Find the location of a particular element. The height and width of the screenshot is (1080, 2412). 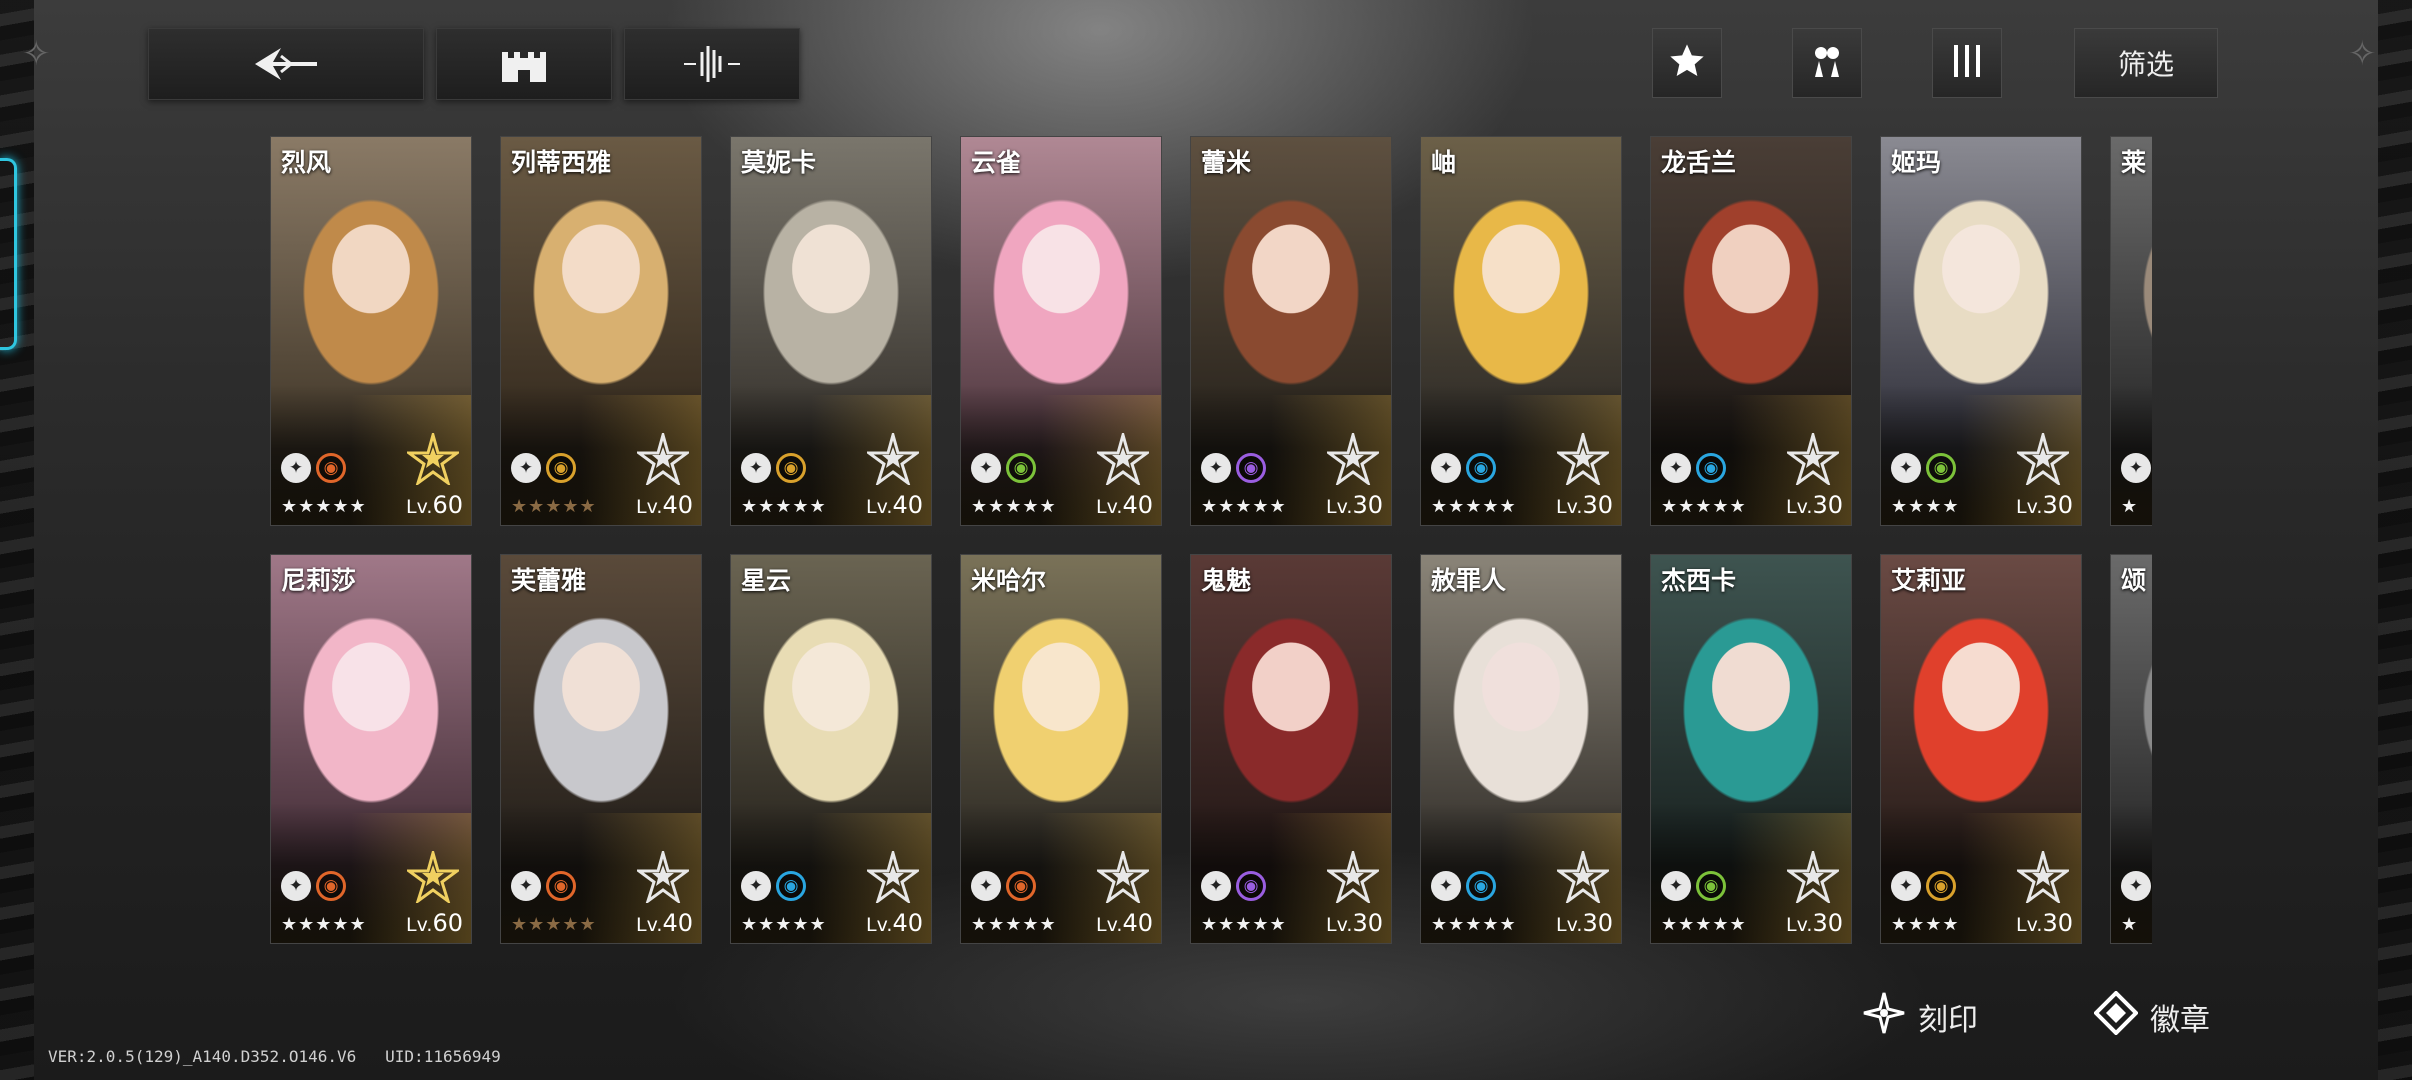

character-card: 芙蕾雅 ✦ ◉ ★★★★★ Lv.40 is located at coordinates (601, 749).